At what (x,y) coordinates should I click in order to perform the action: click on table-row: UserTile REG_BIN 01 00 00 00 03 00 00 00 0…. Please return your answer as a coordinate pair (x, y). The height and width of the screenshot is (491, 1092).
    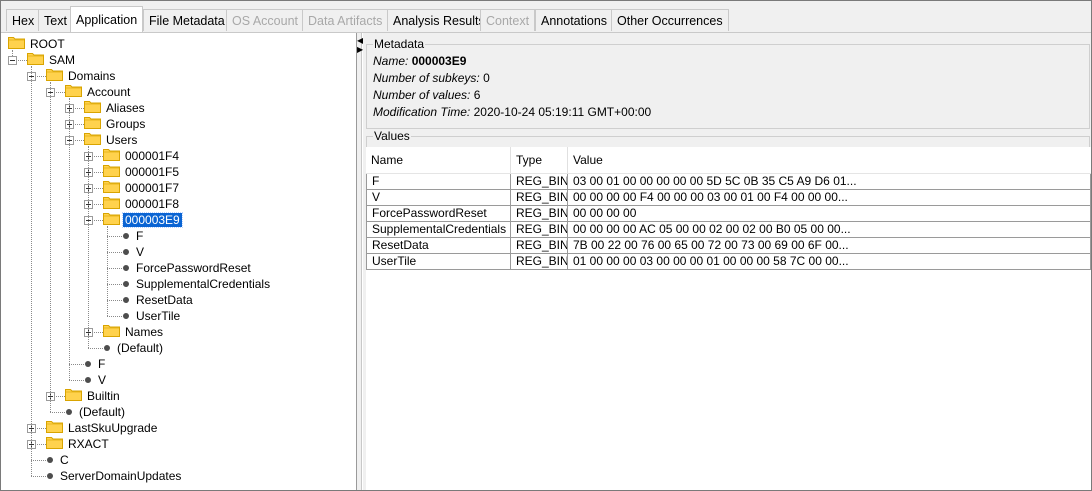
    Looking at the image, I should click on (728, 262).